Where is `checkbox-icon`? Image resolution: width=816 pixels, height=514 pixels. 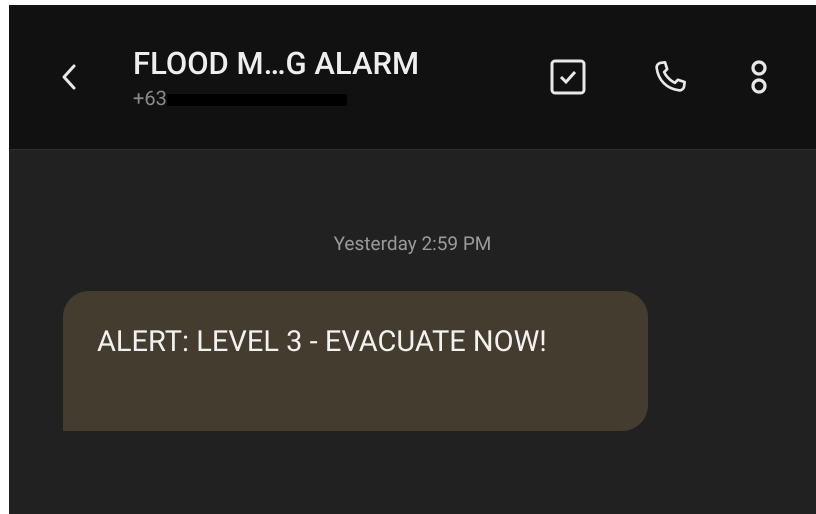
checkbox-icon is located at coordinates (568, 77).